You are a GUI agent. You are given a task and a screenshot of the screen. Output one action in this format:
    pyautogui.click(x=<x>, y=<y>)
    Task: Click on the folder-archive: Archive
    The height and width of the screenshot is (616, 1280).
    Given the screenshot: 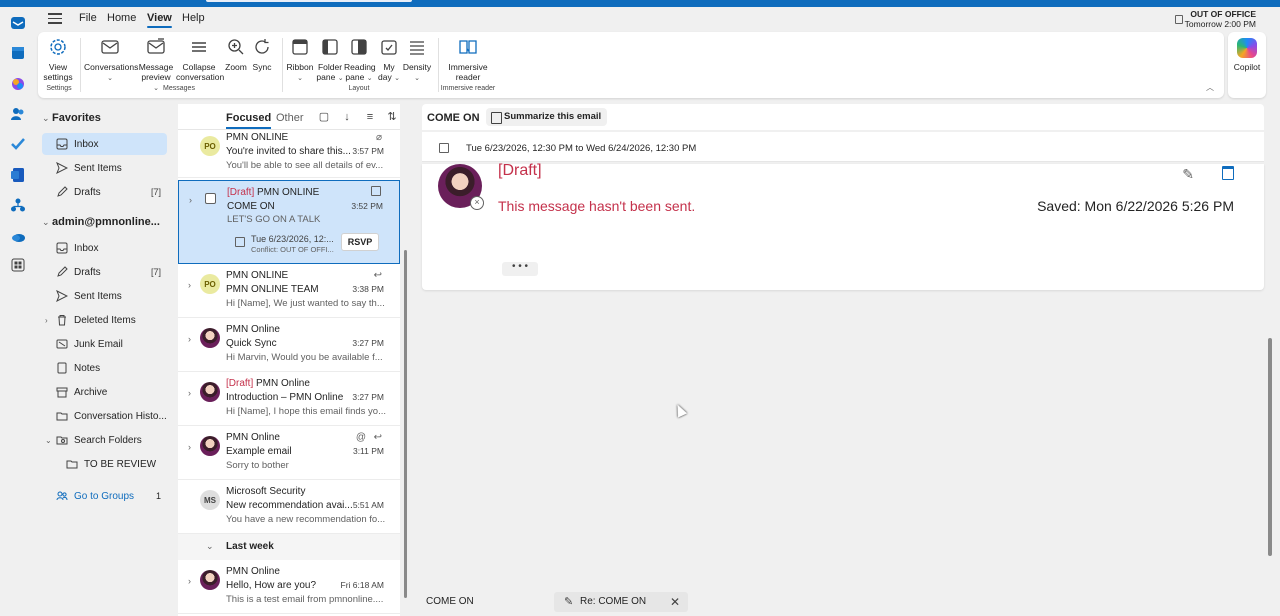 What is the action you would take?
    pyautogui.click(x=104, y=392)
    